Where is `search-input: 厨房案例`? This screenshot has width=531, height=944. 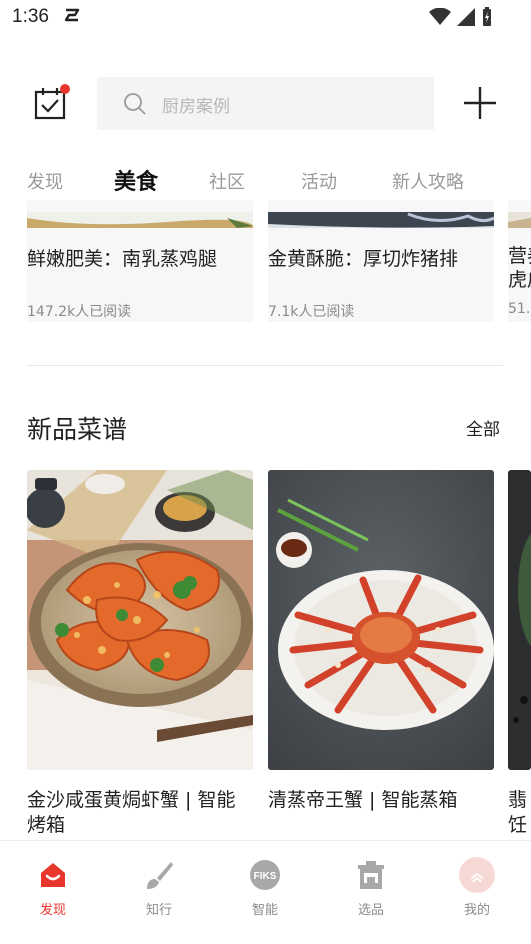 search-input: 厨房案例 is located at coordinates (265, 103).